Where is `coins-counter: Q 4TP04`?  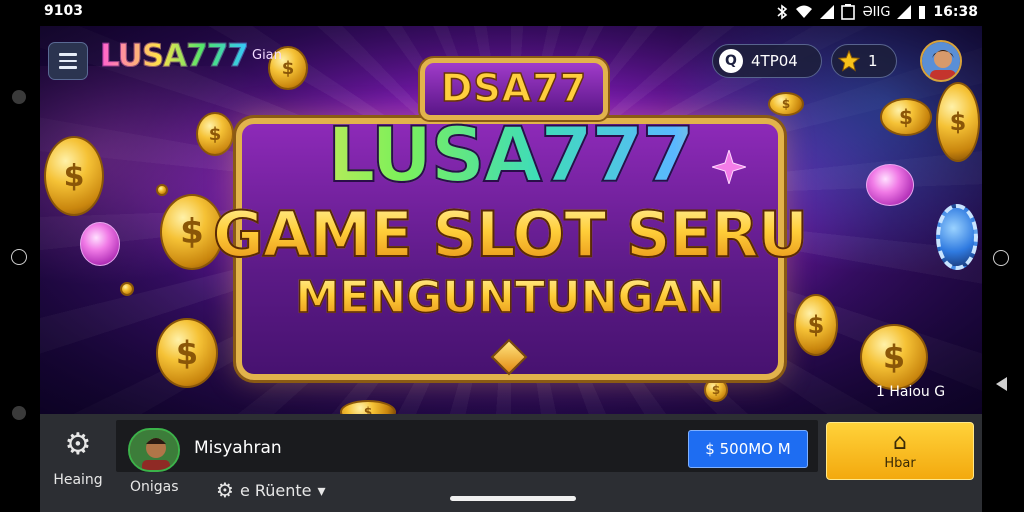 coins-counter: Q 4TP04 is located at coordinates (767, 61).